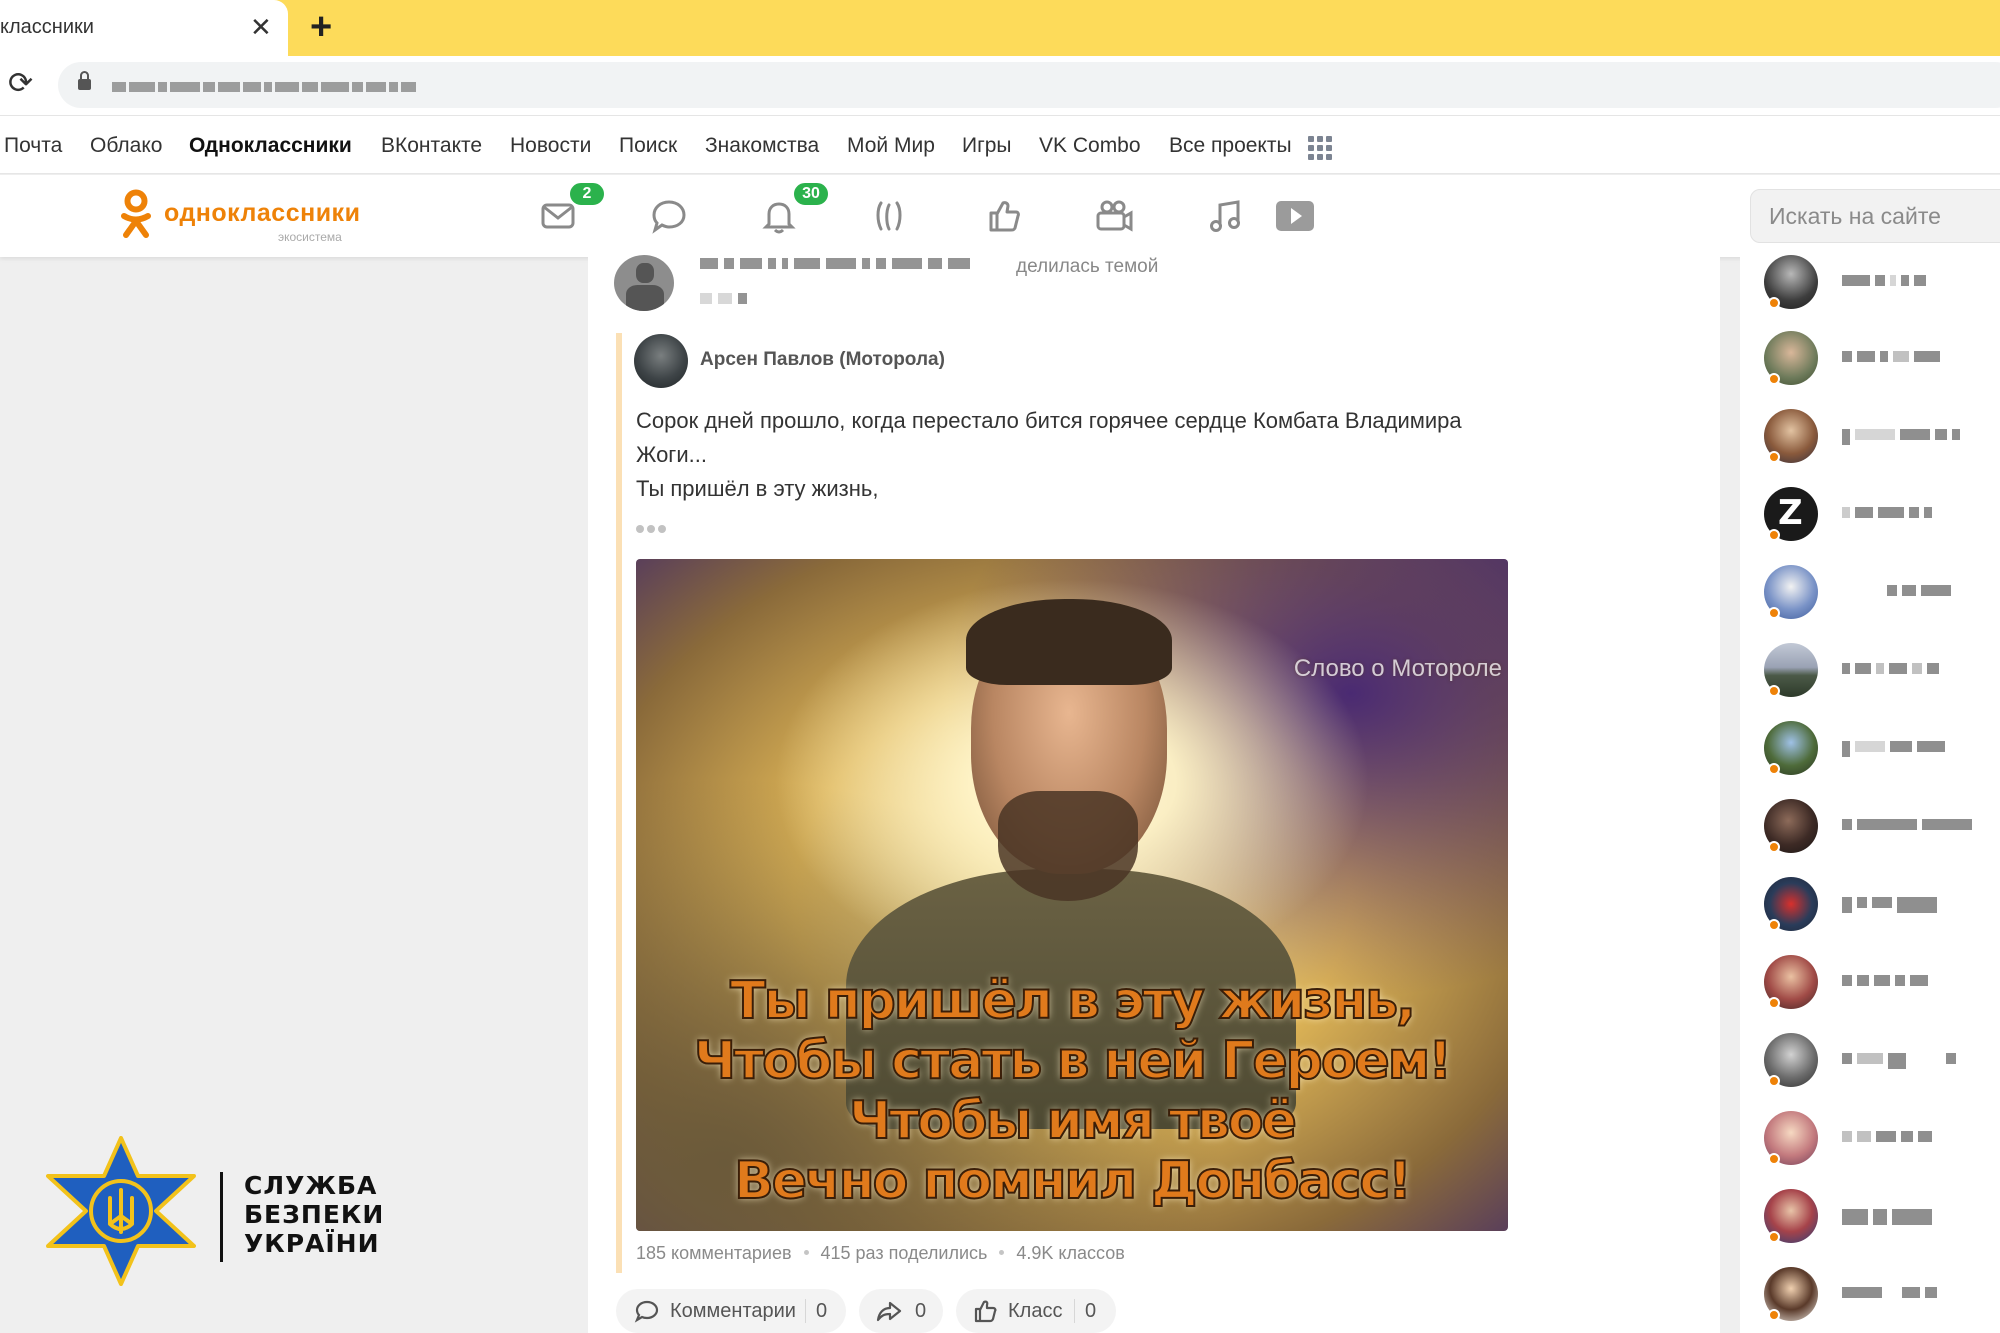 This screenshot has height=1333, width=2000. What do you see at coordinates (901, 1311) in the screenshot?
I see `share-button: 0` at bounding box center [901, 1311].